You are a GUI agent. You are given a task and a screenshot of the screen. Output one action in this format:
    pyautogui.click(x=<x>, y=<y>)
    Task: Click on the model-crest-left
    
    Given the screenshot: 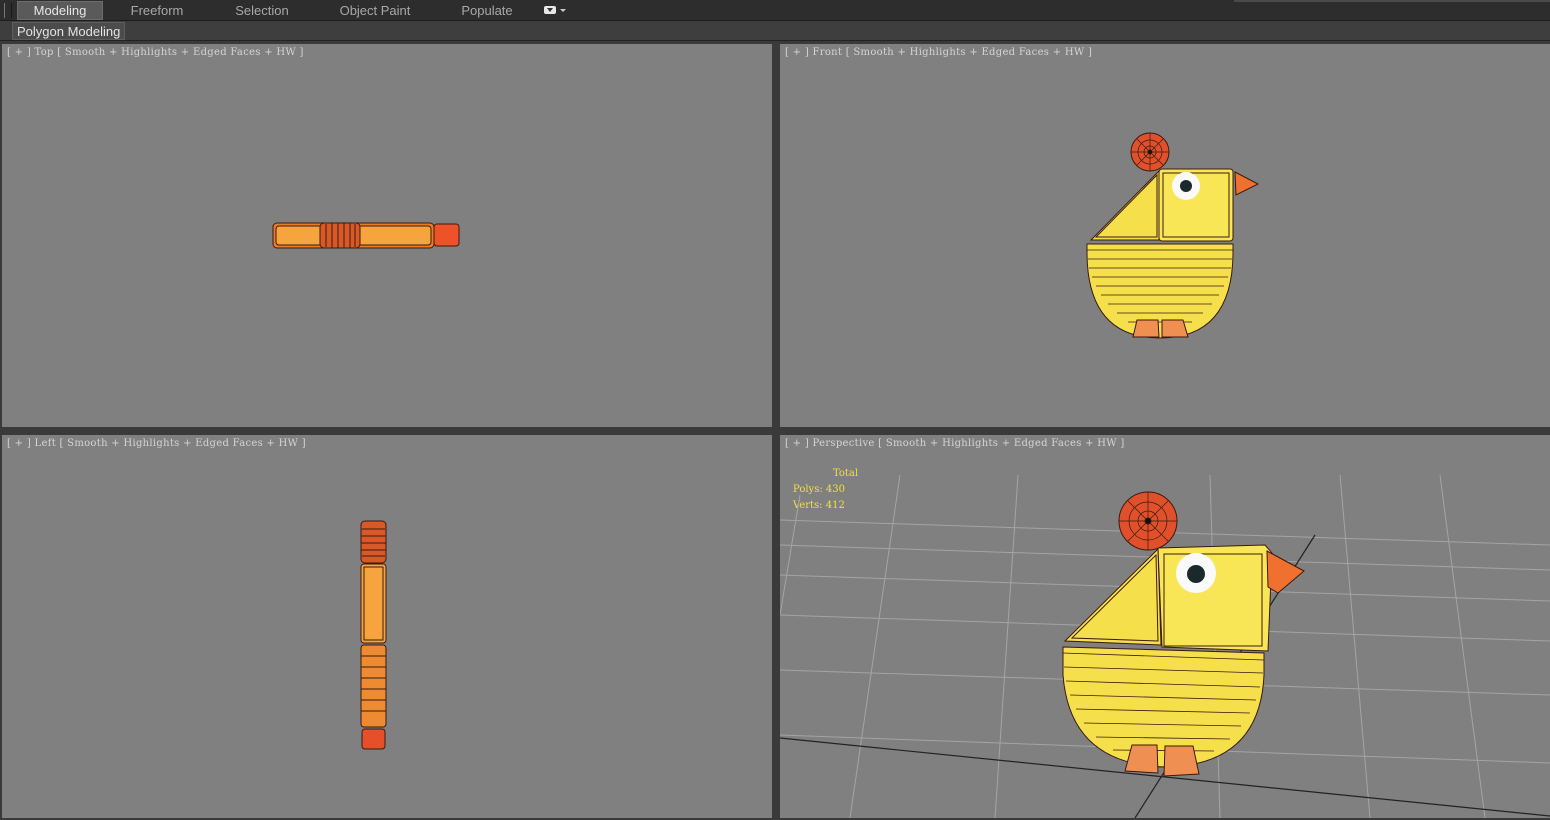 What is the action you would take?
    pyautogui.click(x=373, y=542)
    